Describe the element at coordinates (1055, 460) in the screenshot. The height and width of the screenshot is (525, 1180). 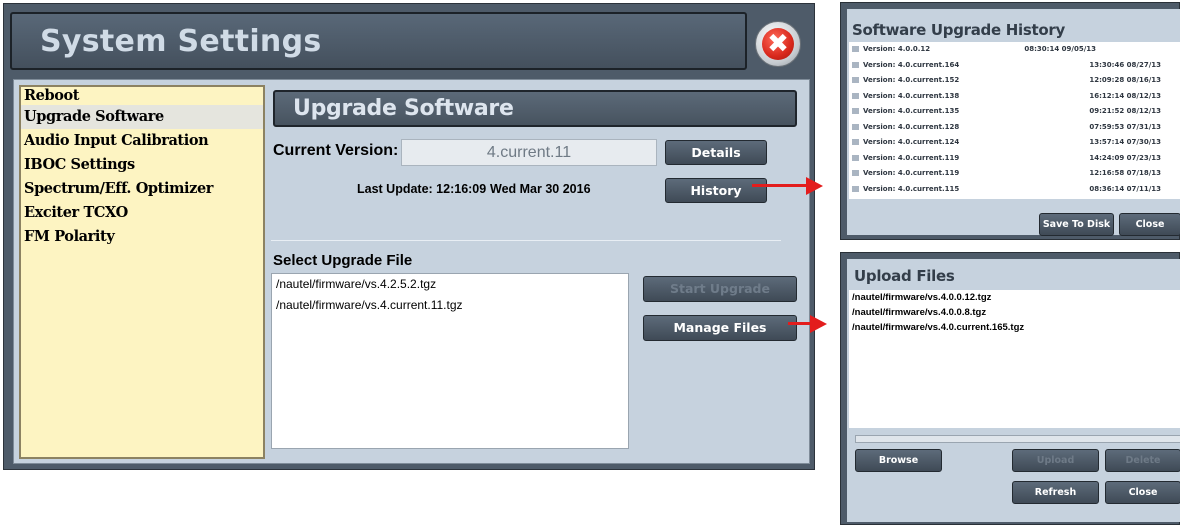
I see `upload-button: Upload` at that location.